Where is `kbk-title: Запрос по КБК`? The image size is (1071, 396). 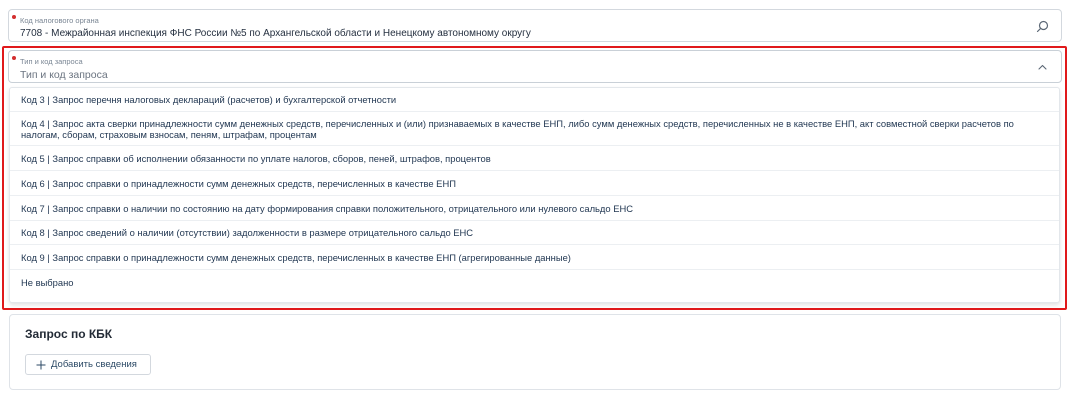 kbk-title: Запрос по КБК is located at coordinates (69, 334).